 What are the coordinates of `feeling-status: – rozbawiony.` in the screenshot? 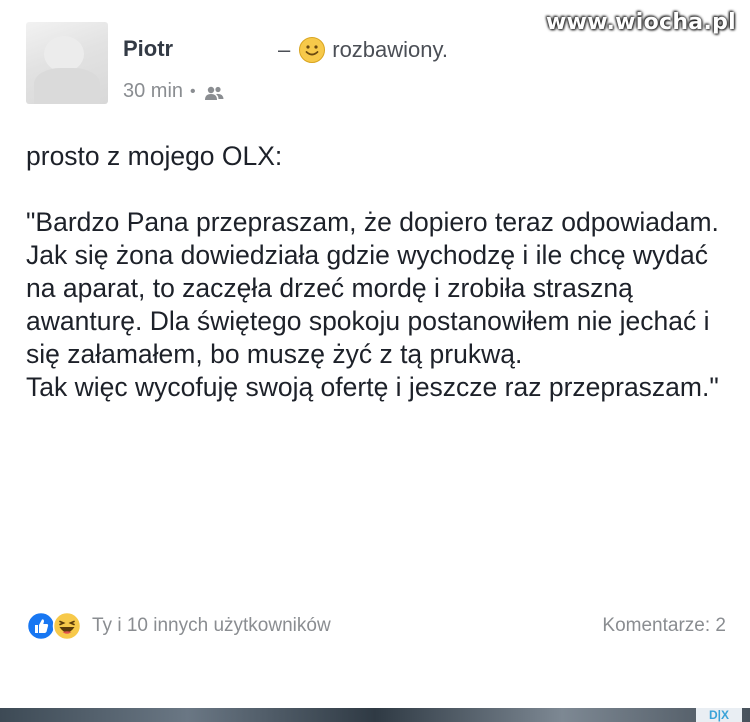 It's located at (363, 50).